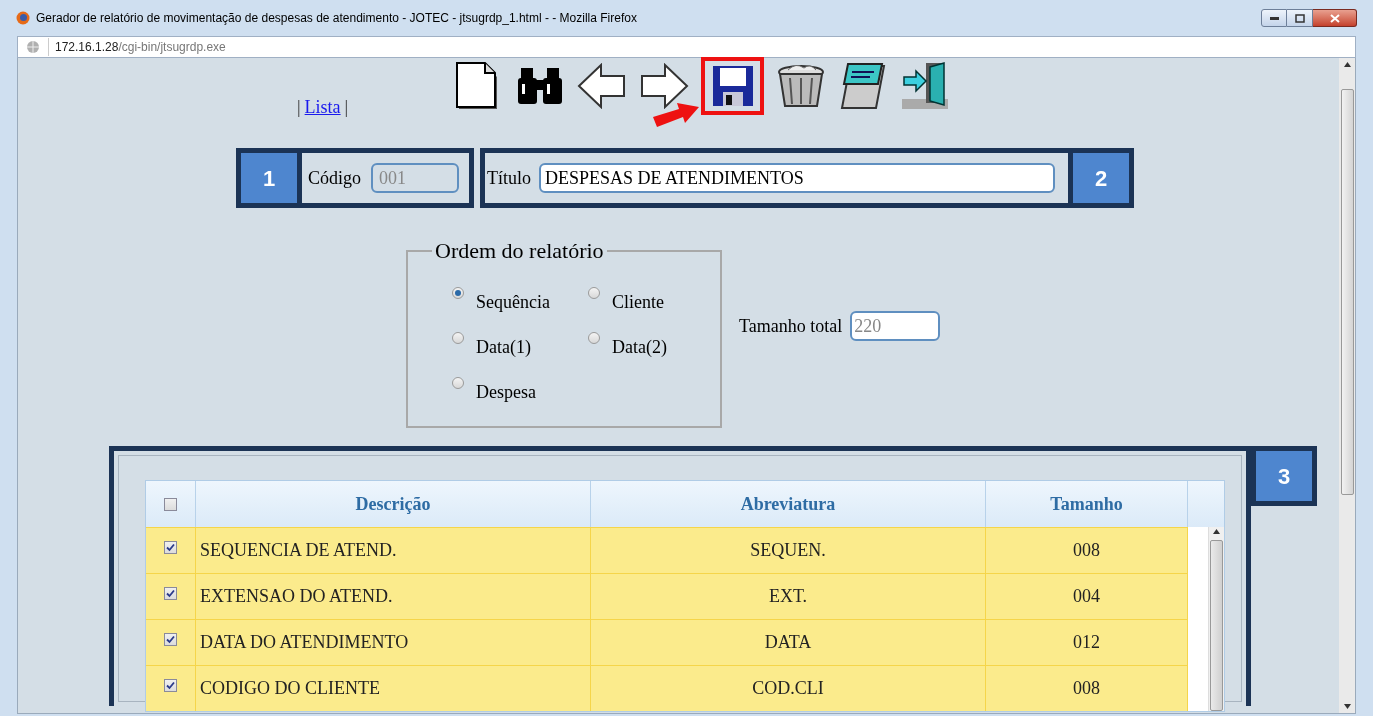 The width and height of the screenshot is (1373, 716). What do you see at coordinates (137, 47) in the screenshot?
I see `url-text: 172.16.1.28/cgi-bin/jtsugrdp.exe` at bounding box center [137, 47].